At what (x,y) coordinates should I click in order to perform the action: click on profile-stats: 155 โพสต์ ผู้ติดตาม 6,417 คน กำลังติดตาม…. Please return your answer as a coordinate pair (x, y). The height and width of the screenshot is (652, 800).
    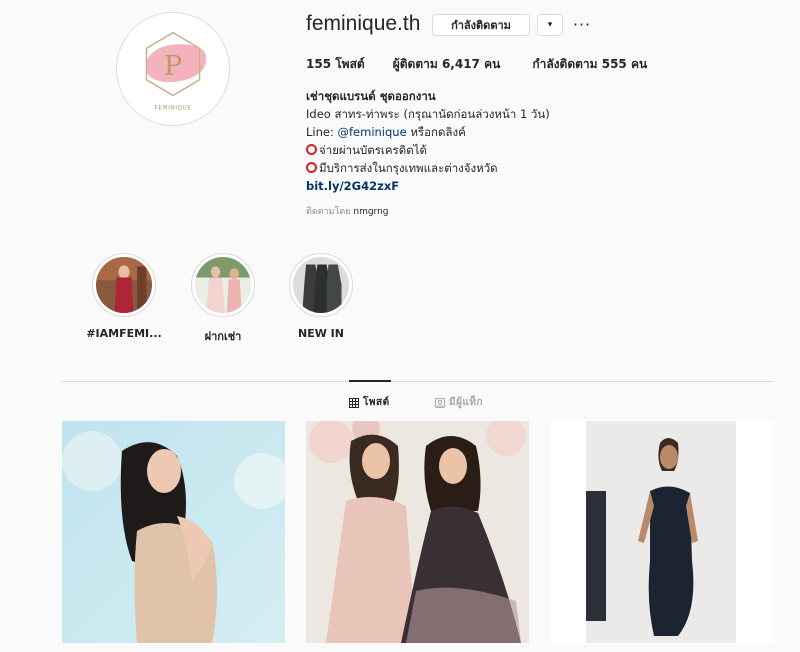
    Looking at the image, I should click on (490, 64).